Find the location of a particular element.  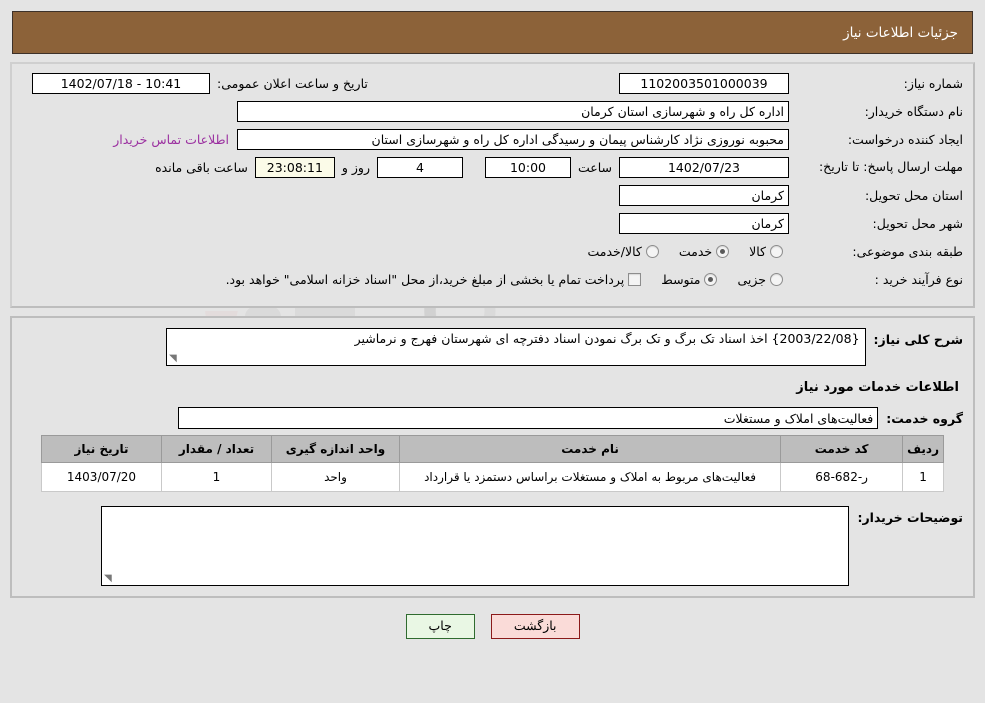

col-quantity: تعداد / مقدار is located at coordinates (216, 449).